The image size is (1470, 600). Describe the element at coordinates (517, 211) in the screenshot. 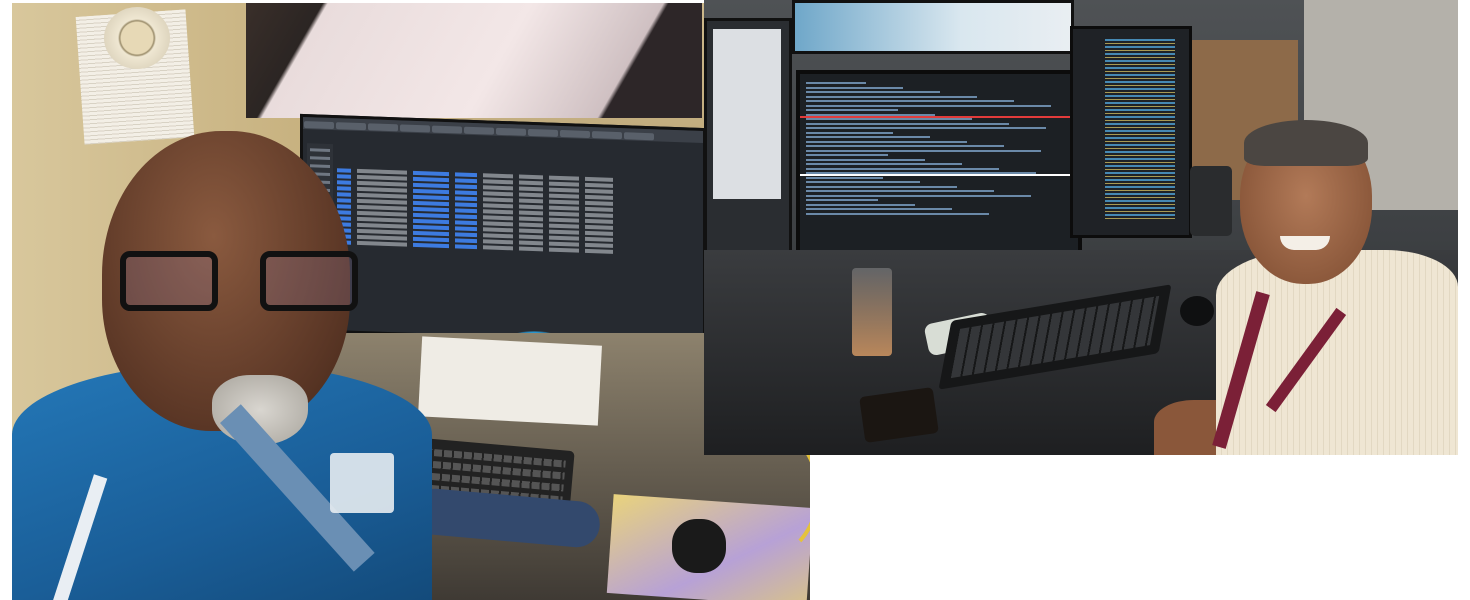

I see `resource-grid` at that location.